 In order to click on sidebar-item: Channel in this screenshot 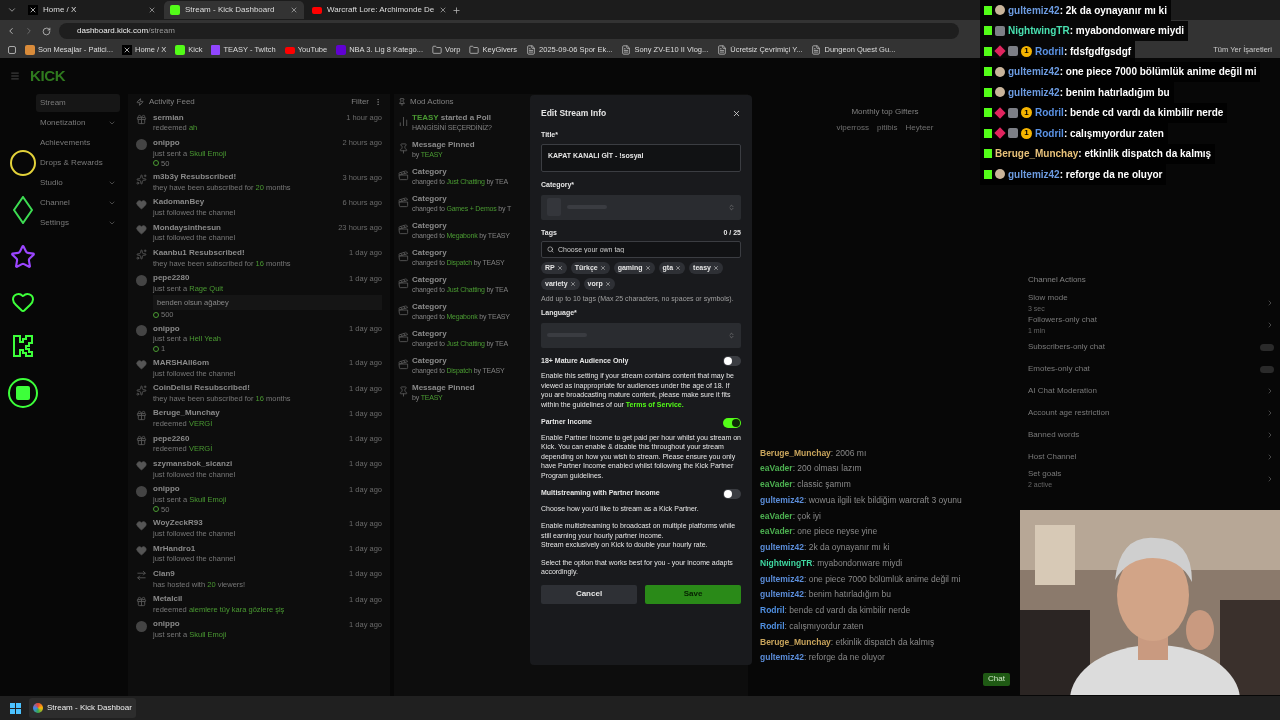, I will do `click(78, 203)`.